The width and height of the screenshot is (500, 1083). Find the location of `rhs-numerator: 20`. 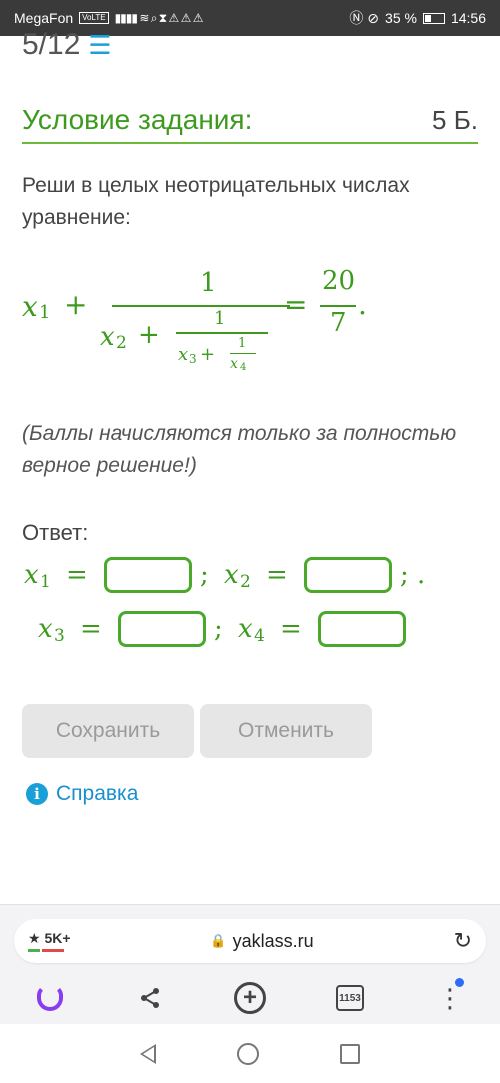

rhs-numerator: 20 is located at coordinates (339, 281).